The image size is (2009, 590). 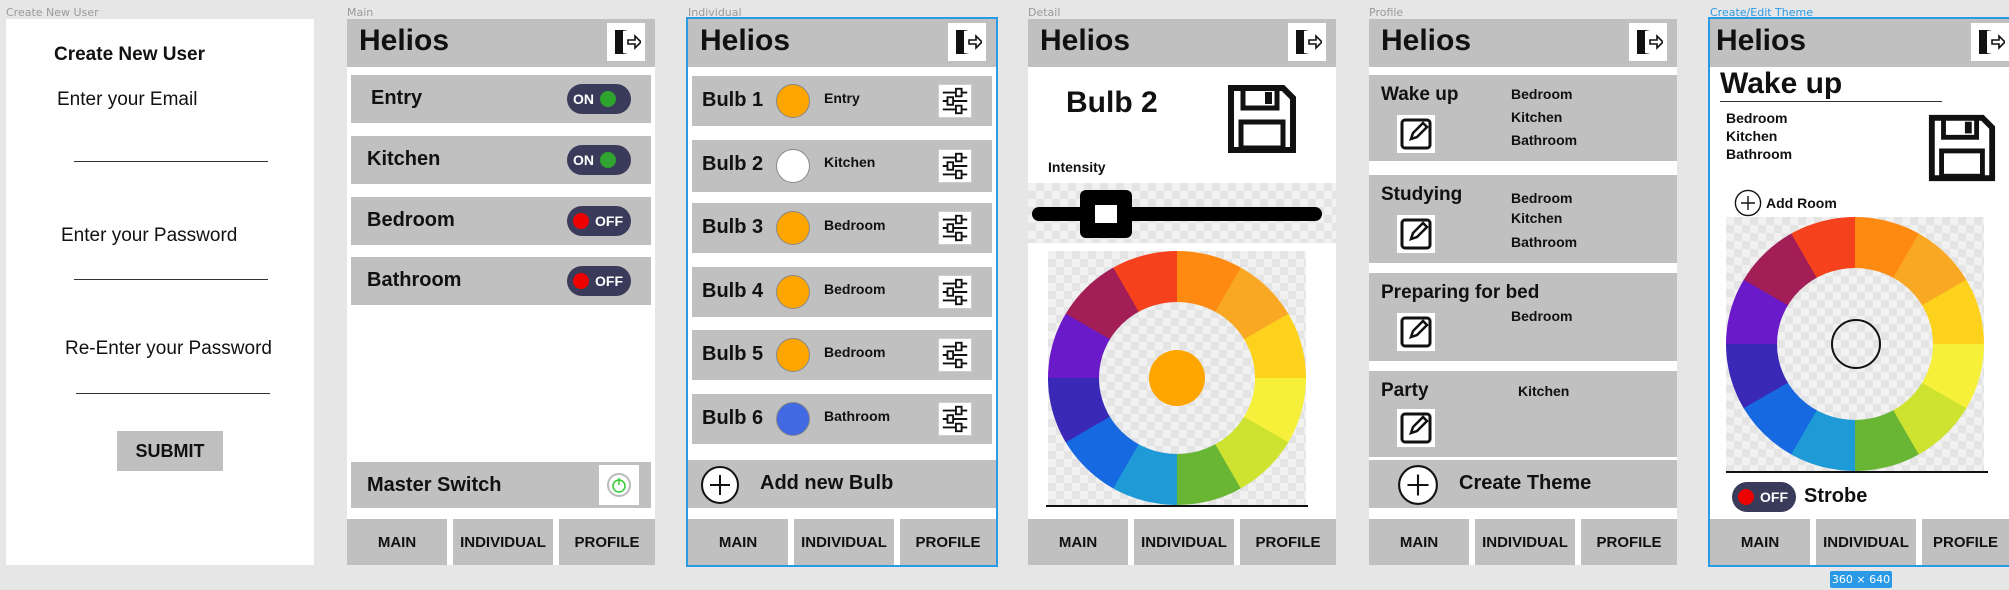 What do you see at coordinates (1523, 219) in the screenshot?
I see `theme-row-studying: Studying Bedroom Kitchen Bathroom` at bounding box center [1523, 219].